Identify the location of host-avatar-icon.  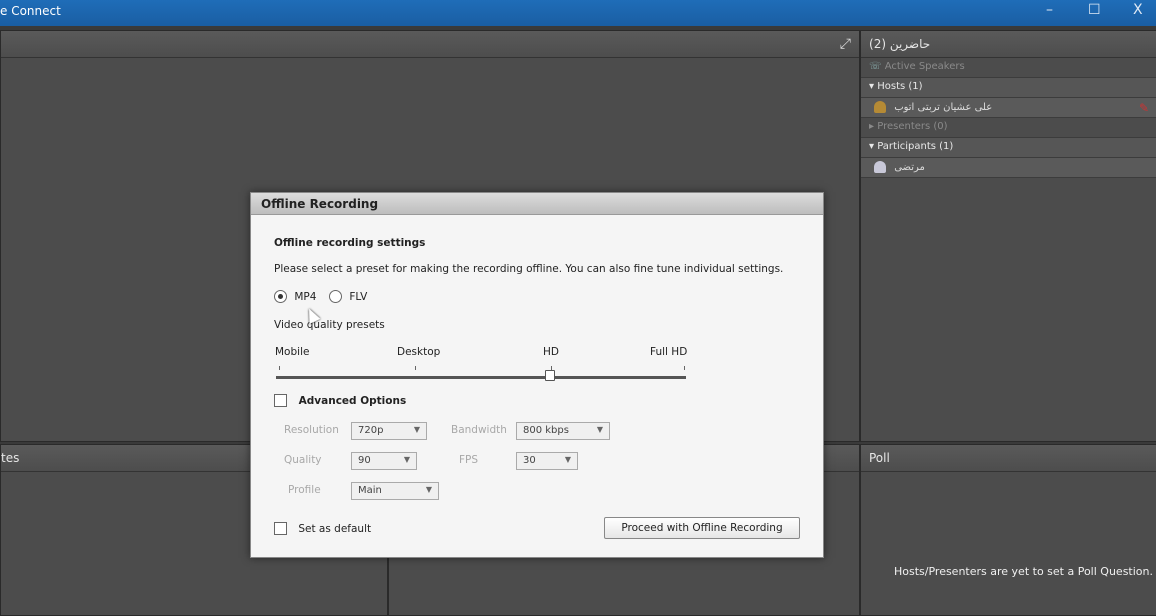
(880, 107).